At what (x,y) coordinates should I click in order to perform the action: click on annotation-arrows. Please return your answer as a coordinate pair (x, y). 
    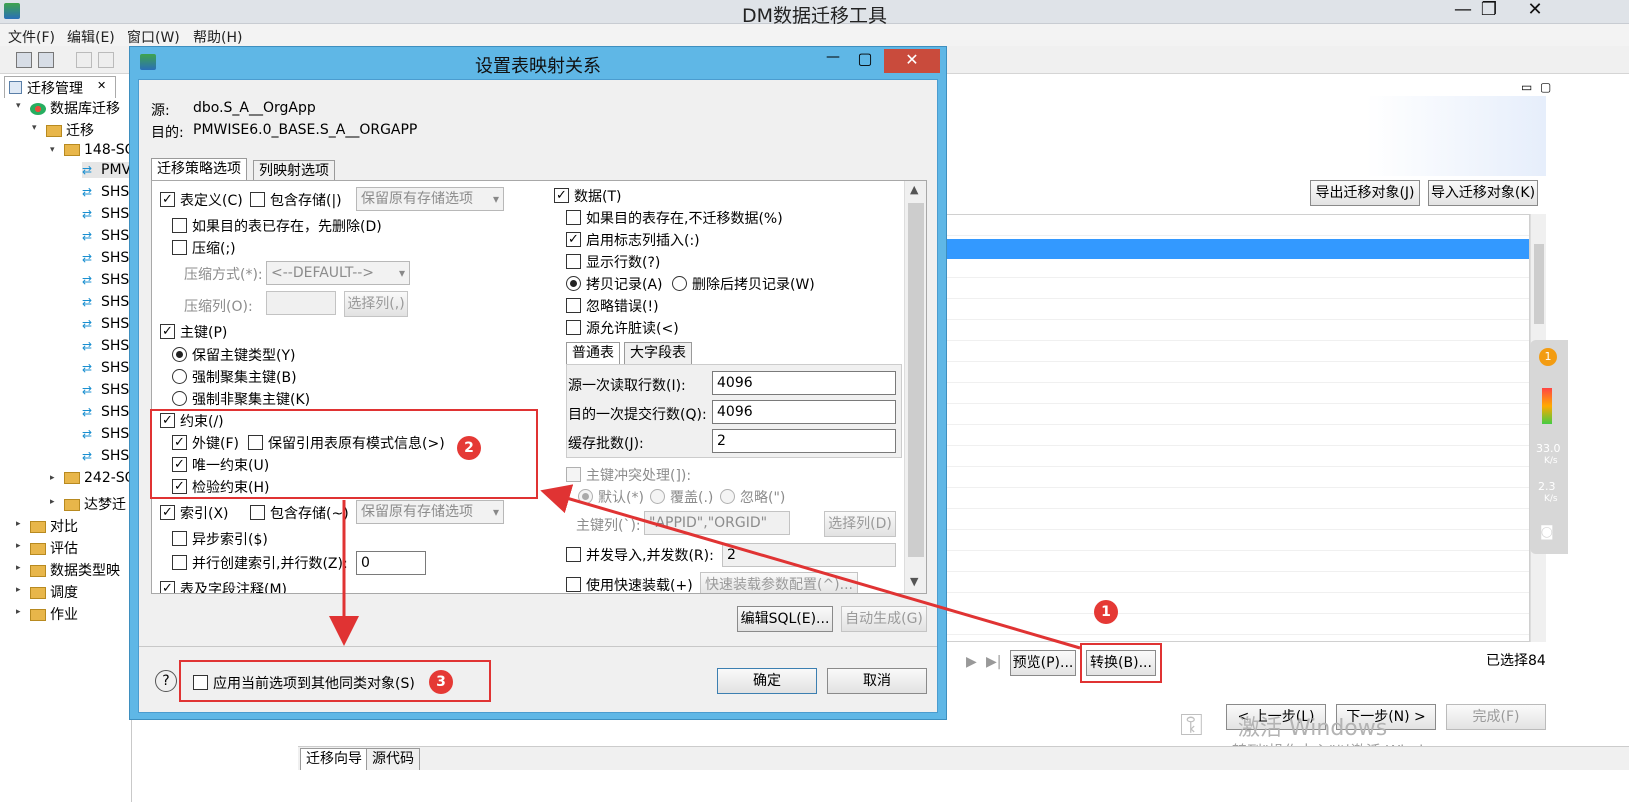
    Looking at the image, I should click on (705, 567).